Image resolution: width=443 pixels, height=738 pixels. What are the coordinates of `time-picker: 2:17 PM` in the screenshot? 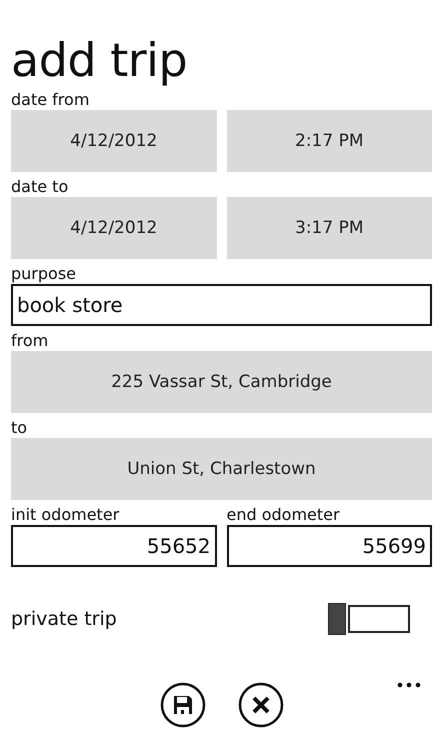 It's located at (329, 141).